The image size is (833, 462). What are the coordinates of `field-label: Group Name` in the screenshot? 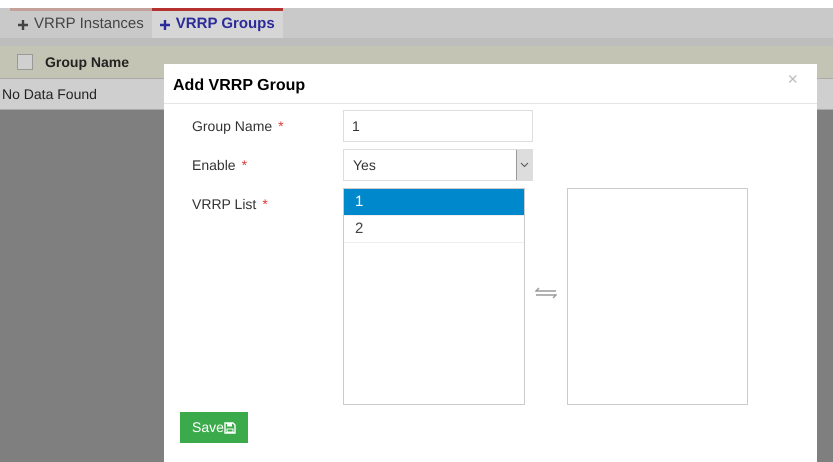 It's located at (232, 126).